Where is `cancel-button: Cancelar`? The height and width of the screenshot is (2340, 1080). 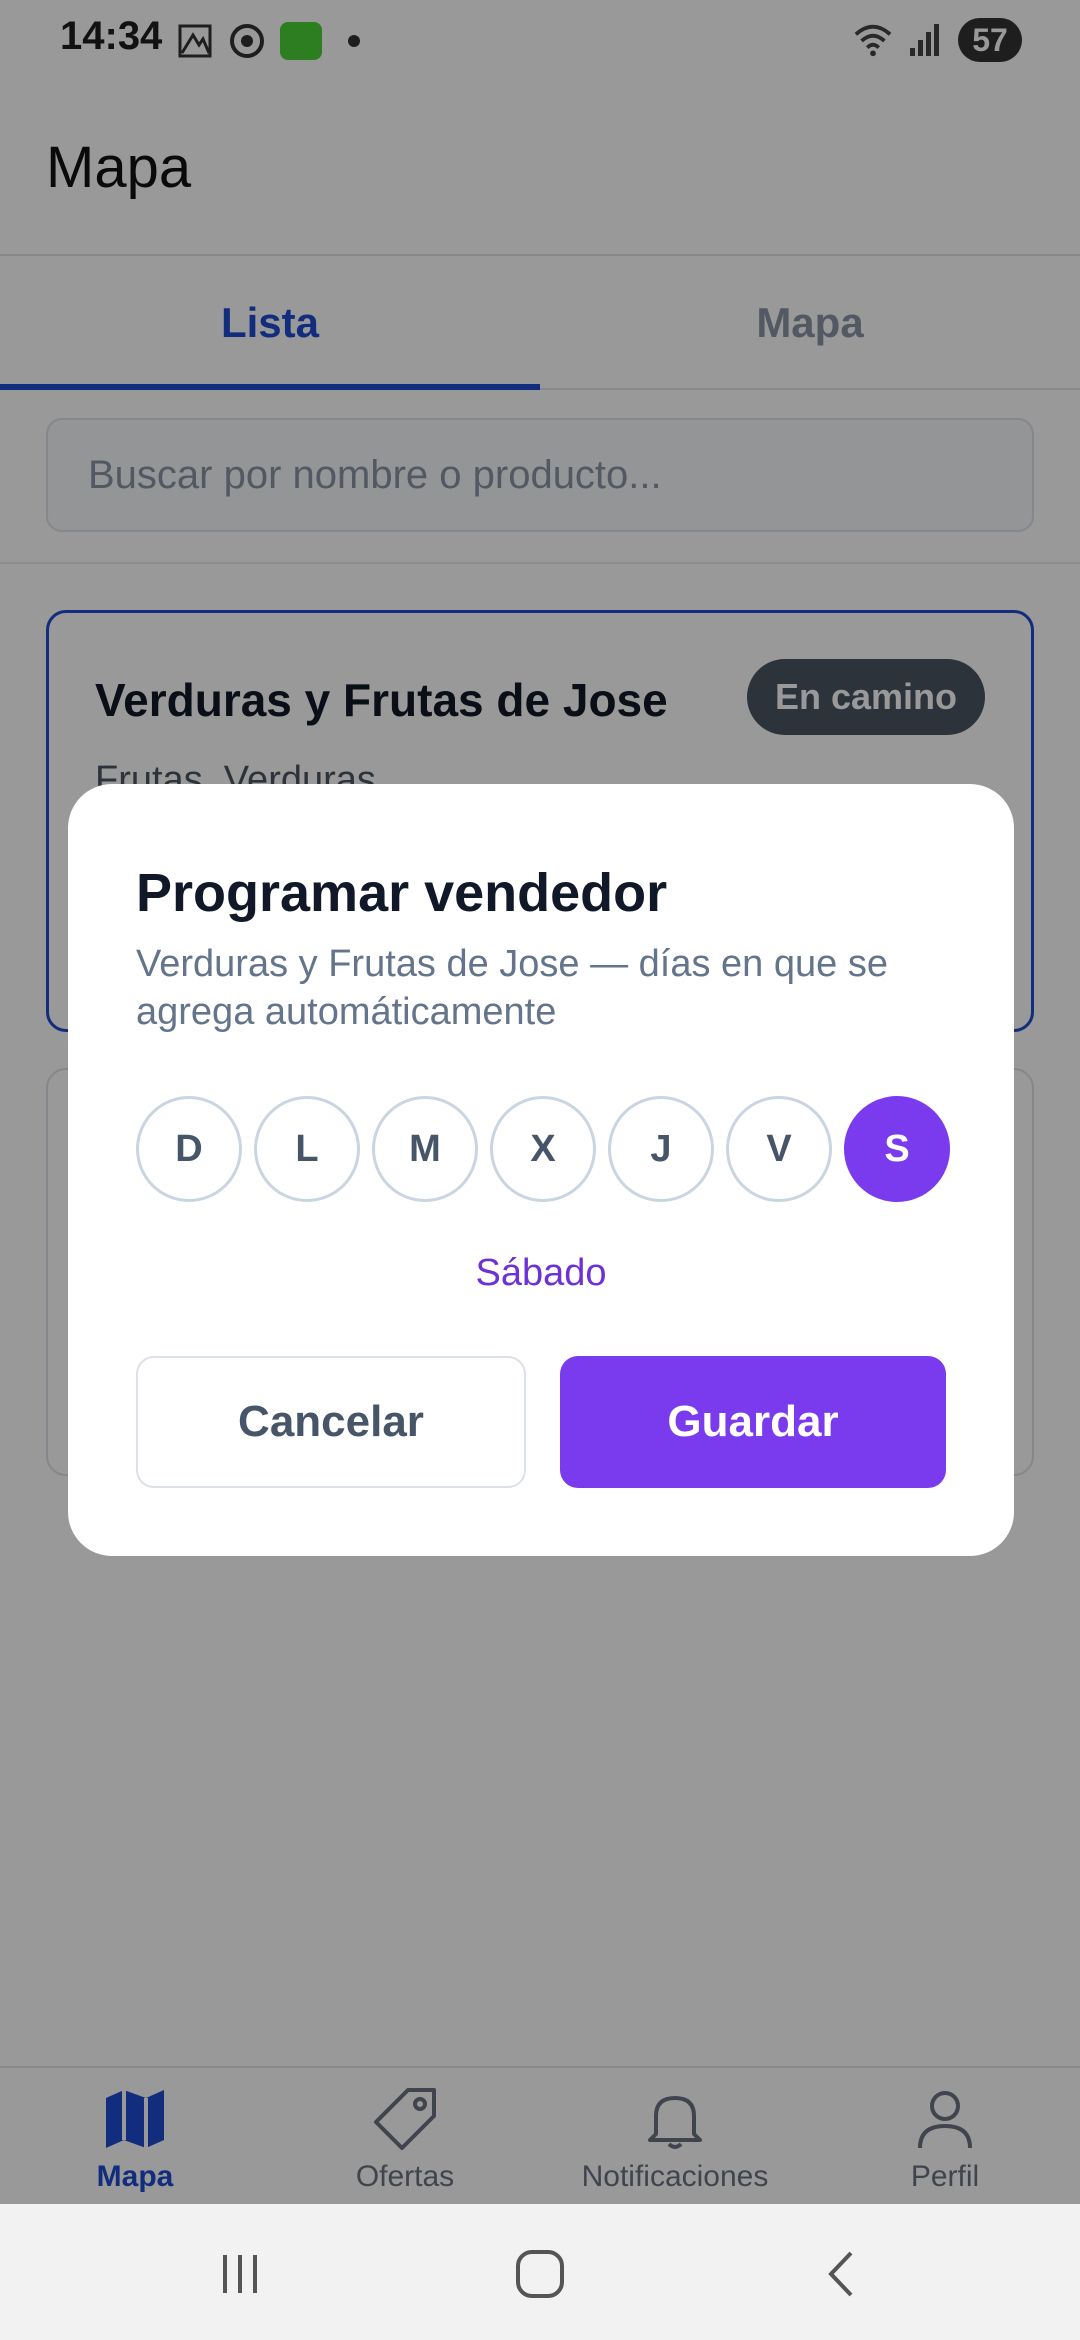
cancel-button: Cancelar is located at coordinates (331, 1422).